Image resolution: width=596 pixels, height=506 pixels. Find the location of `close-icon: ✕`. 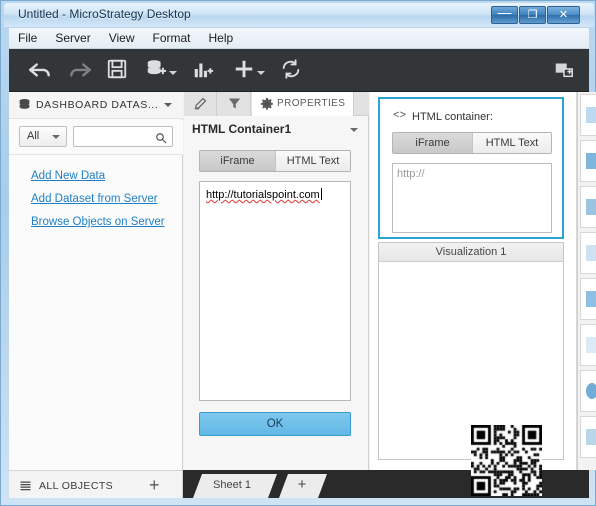

close-icon: ✕ is located at coordinates (563, 15).